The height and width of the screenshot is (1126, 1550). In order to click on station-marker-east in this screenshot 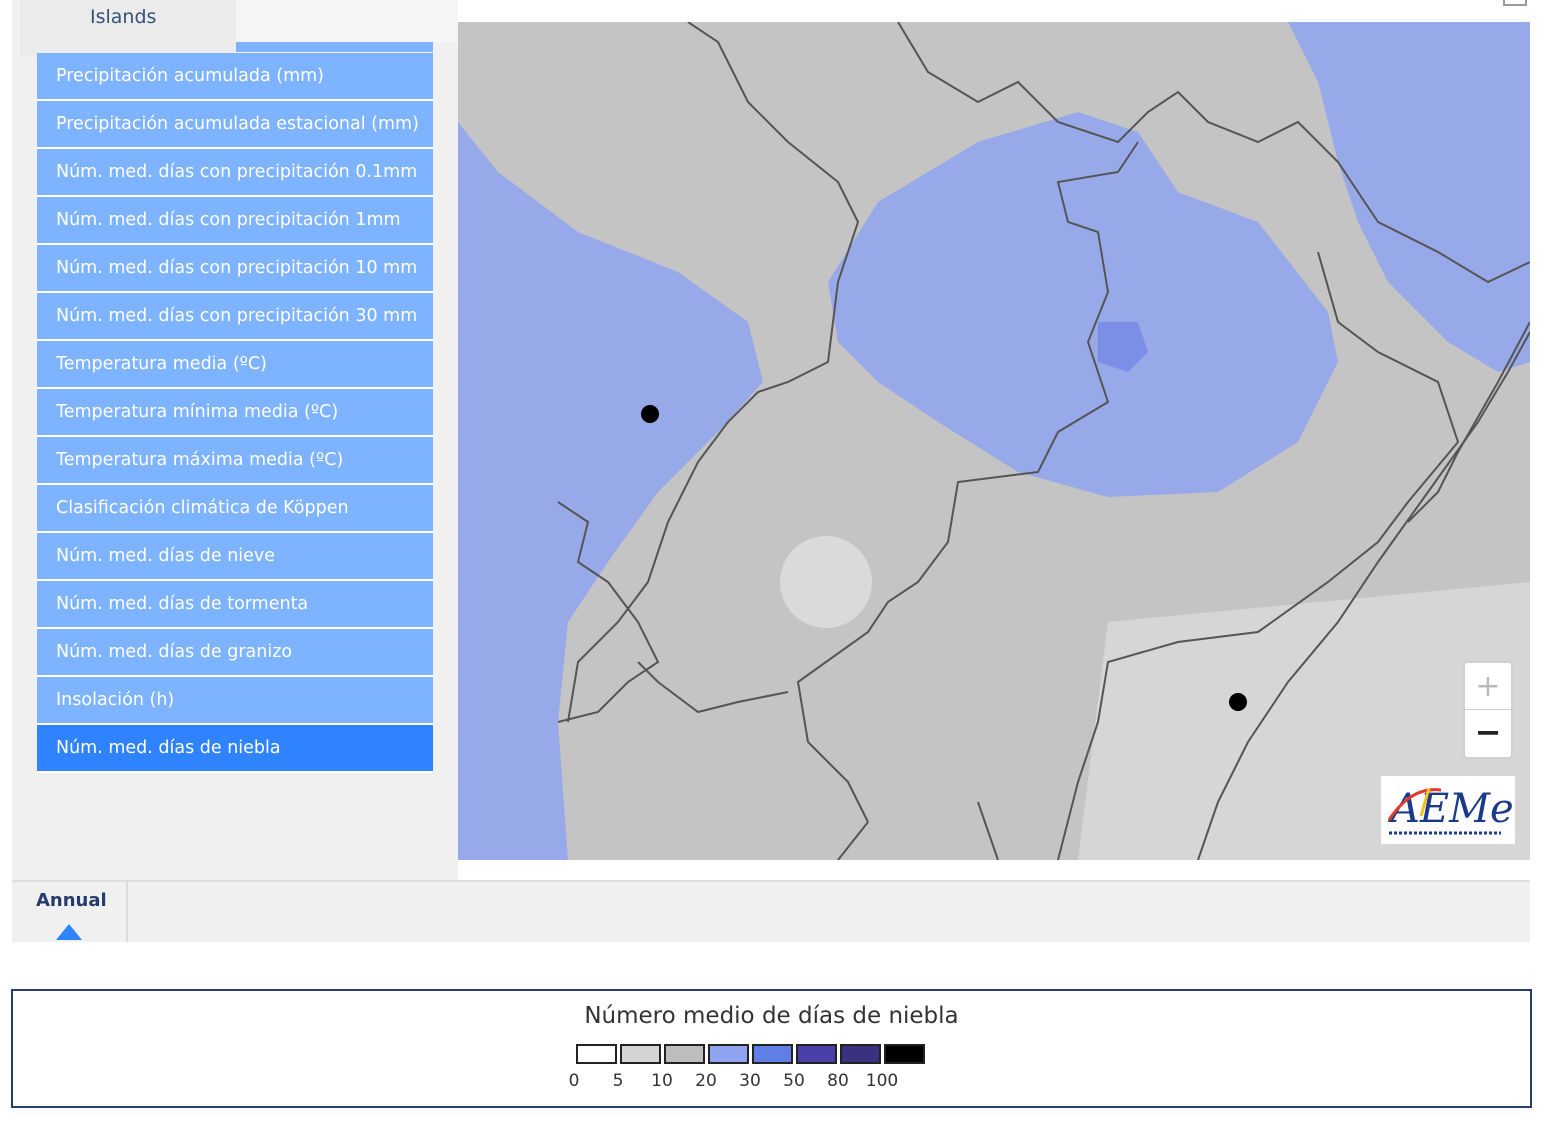, I will do `click(1238, 702)`.